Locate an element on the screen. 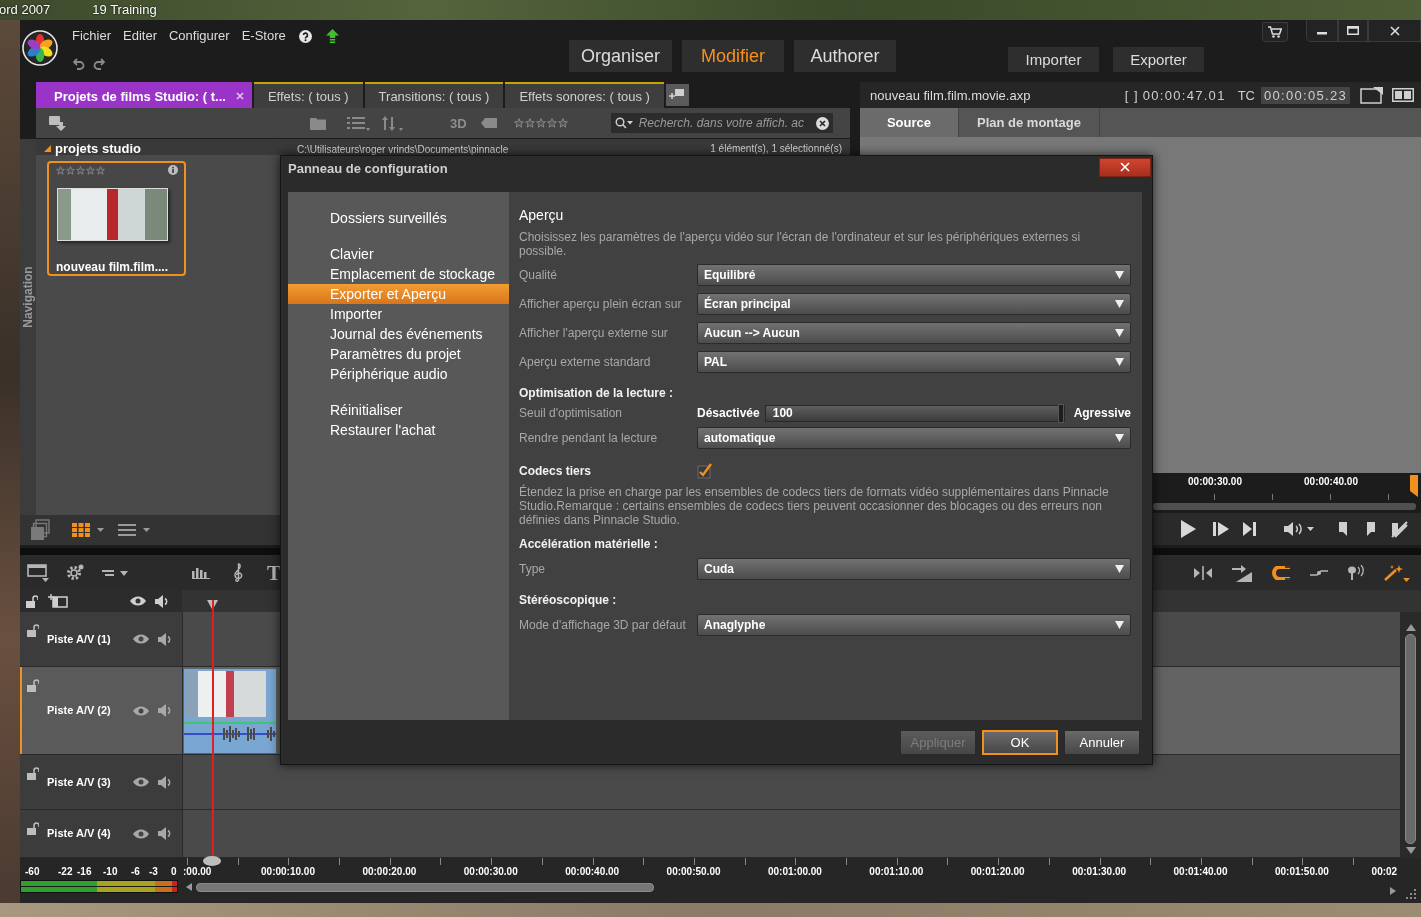 Image resolution: width=1421 pixels, height=917 pixels. scroll-right-icon is located at coordinates (1393, 891).